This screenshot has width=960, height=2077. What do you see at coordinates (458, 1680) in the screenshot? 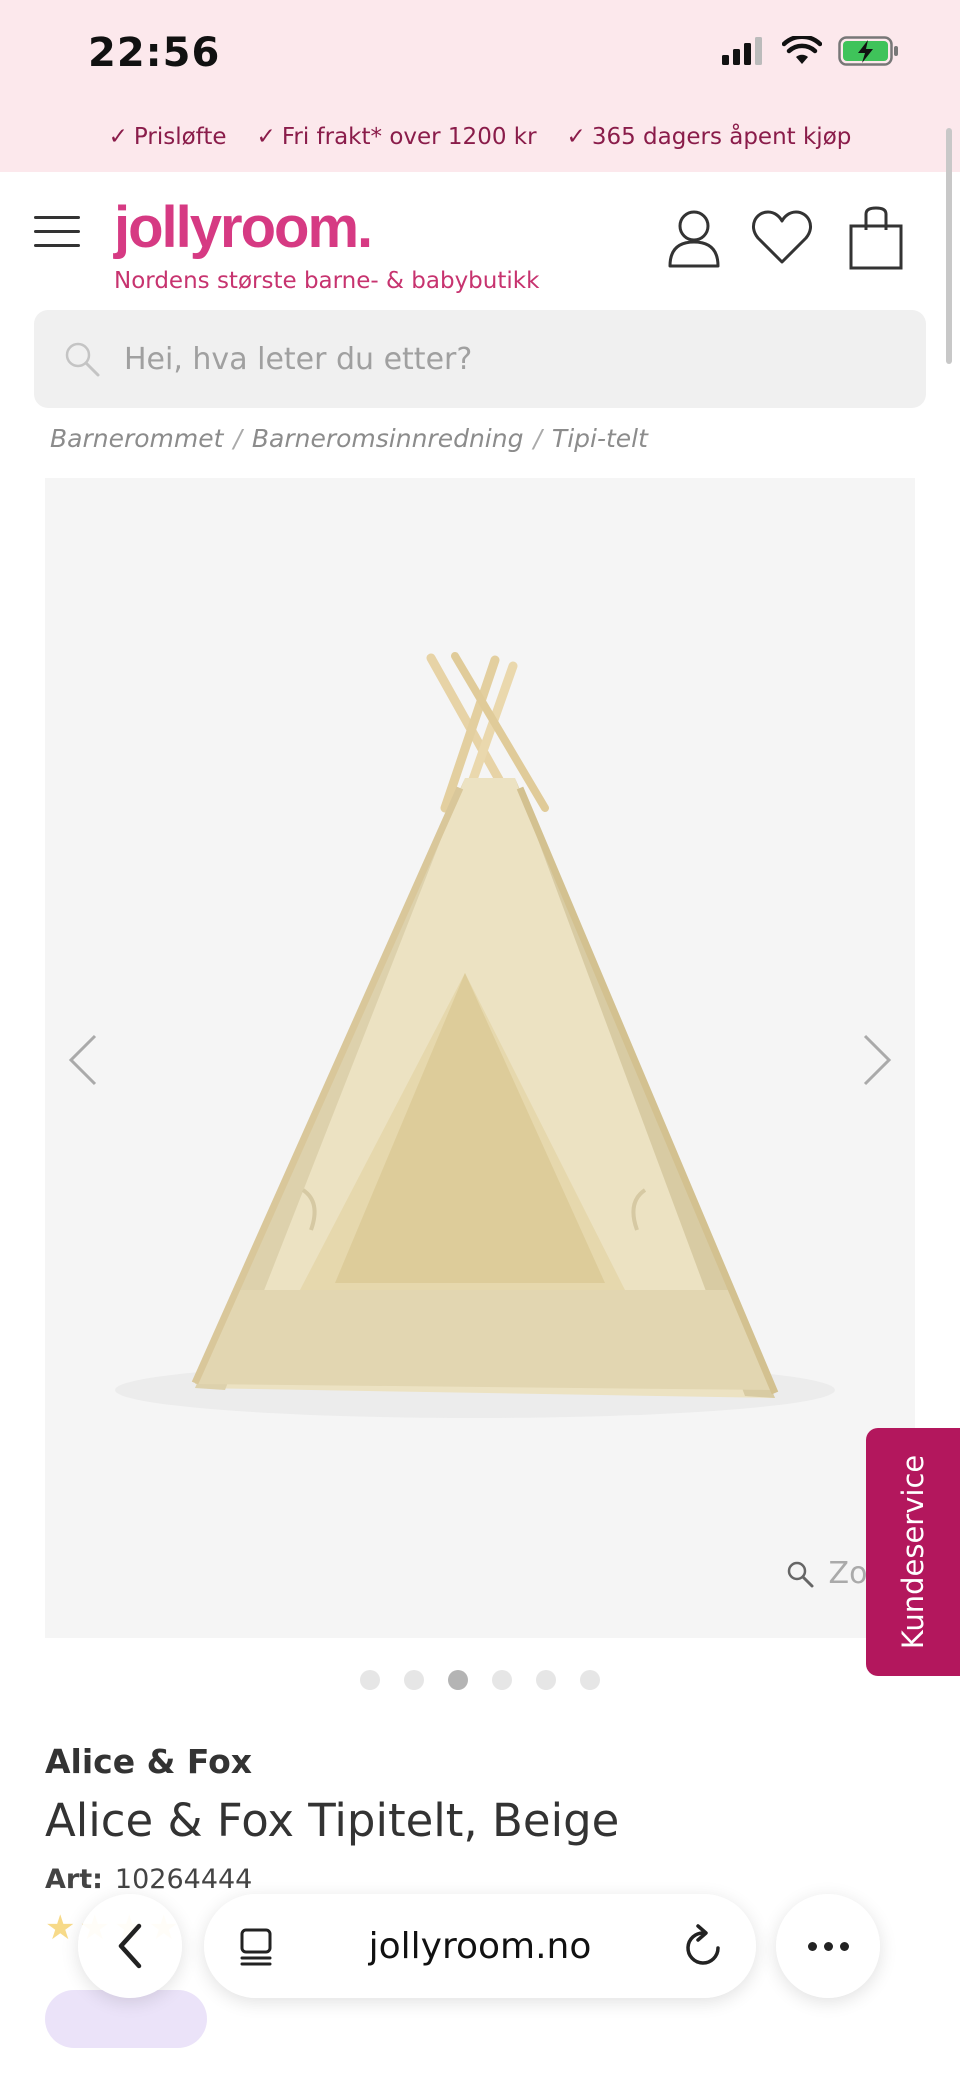
I see `gallery-dot-active` at bounding box center [458, 1680].